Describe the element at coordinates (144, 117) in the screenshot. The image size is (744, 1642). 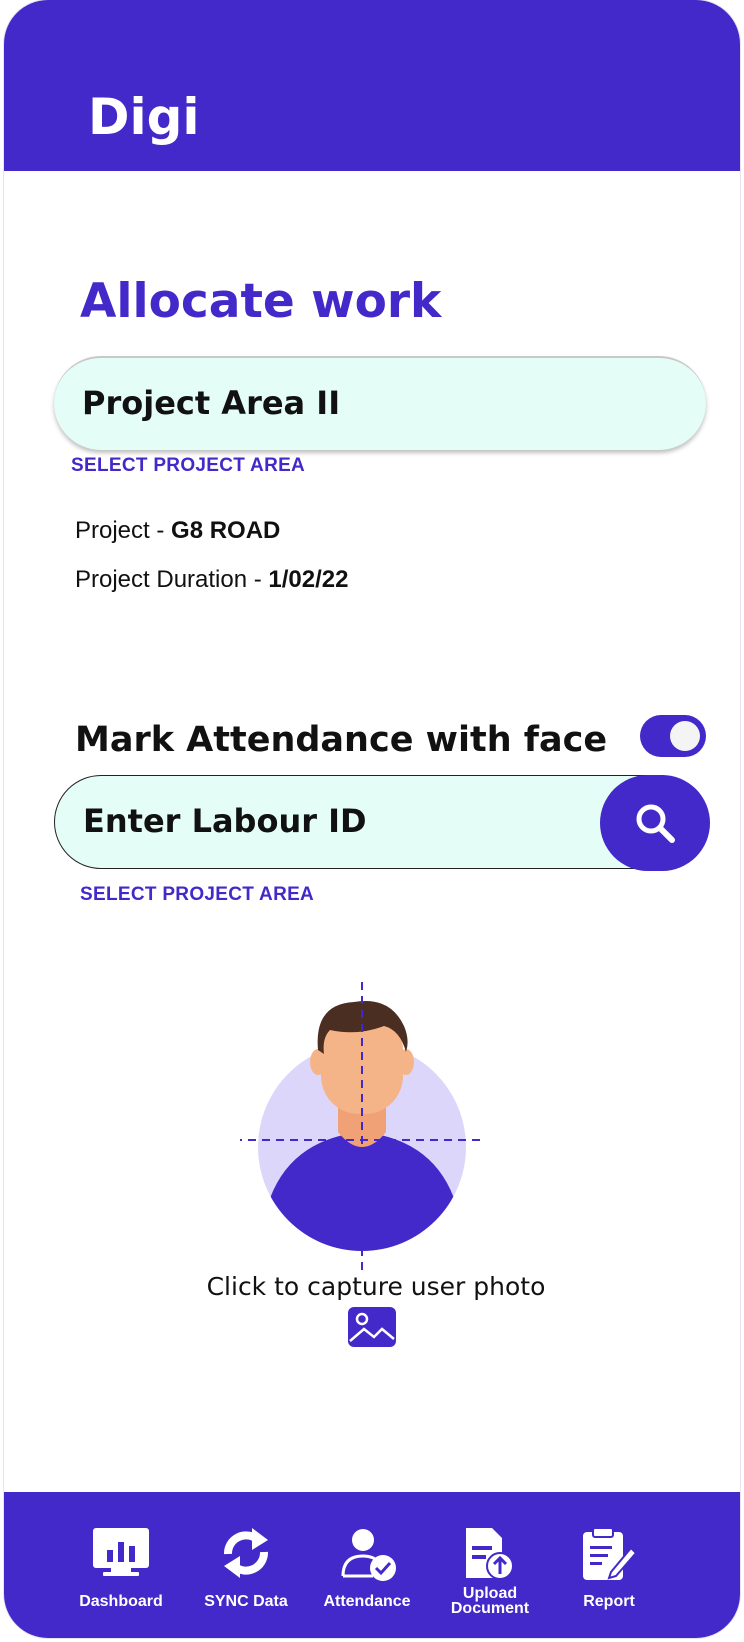
I see `app-title: Digi` at that location.